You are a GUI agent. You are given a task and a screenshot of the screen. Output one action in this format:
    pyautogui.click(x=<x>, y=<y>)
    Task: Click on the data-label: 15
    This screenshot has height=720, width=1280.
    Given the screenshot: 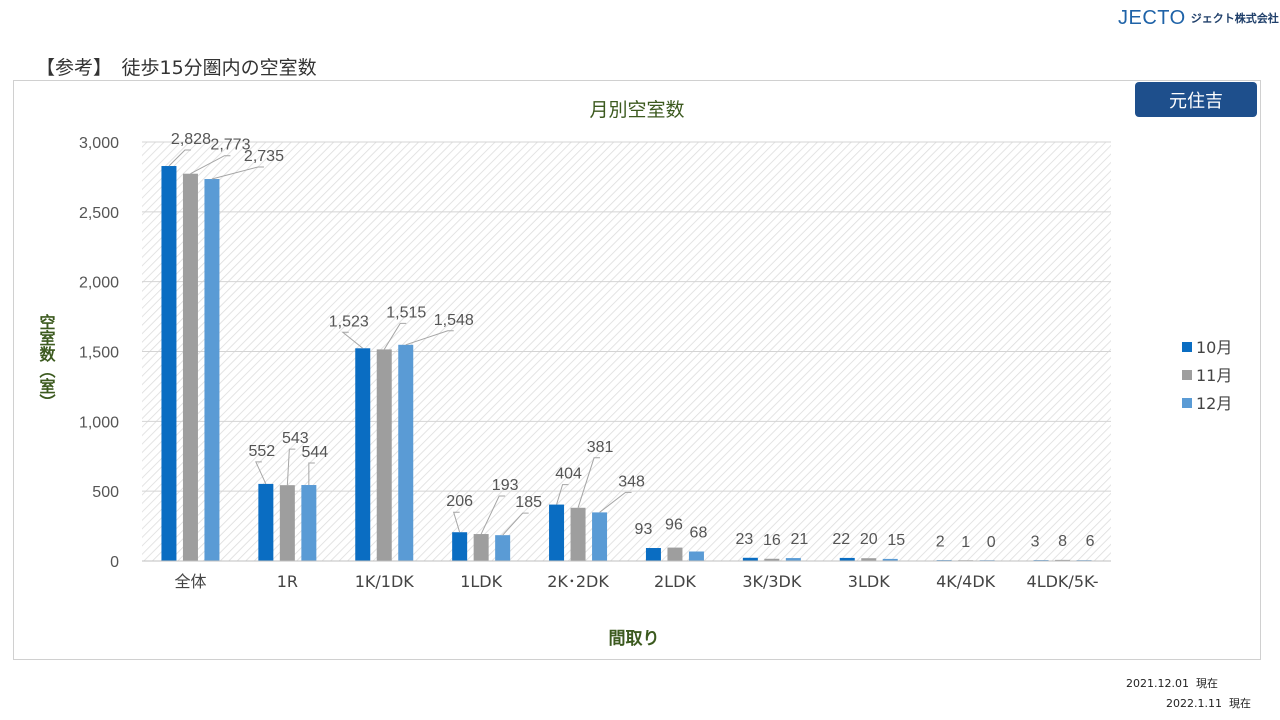 What is the action you would take?
    pyautogui.click(x=896, y=540)
    